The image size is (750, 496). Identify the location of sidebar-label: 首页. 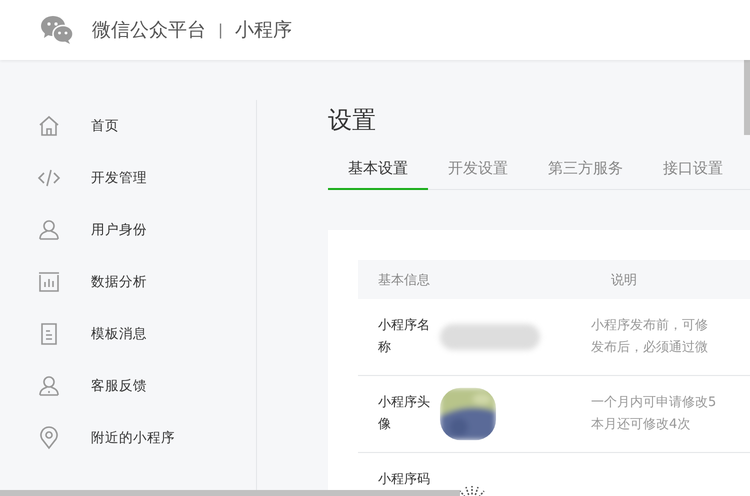
(105, 126).